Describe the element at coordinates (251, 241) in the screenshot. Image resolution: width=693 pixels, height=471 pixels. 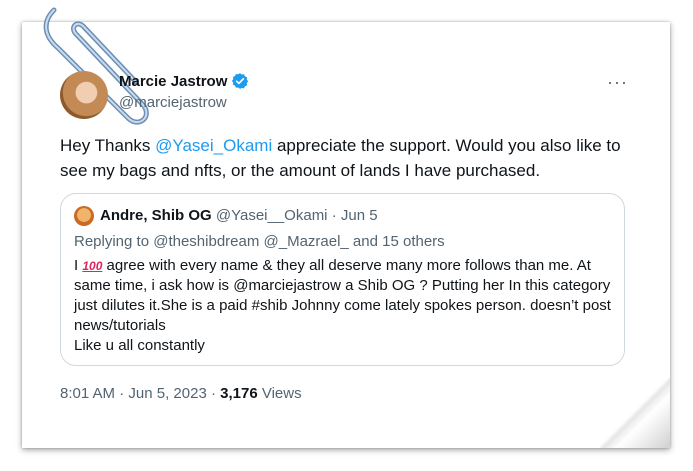
I see `replying-users: @theshibdream @_Mazrael_` at that location.